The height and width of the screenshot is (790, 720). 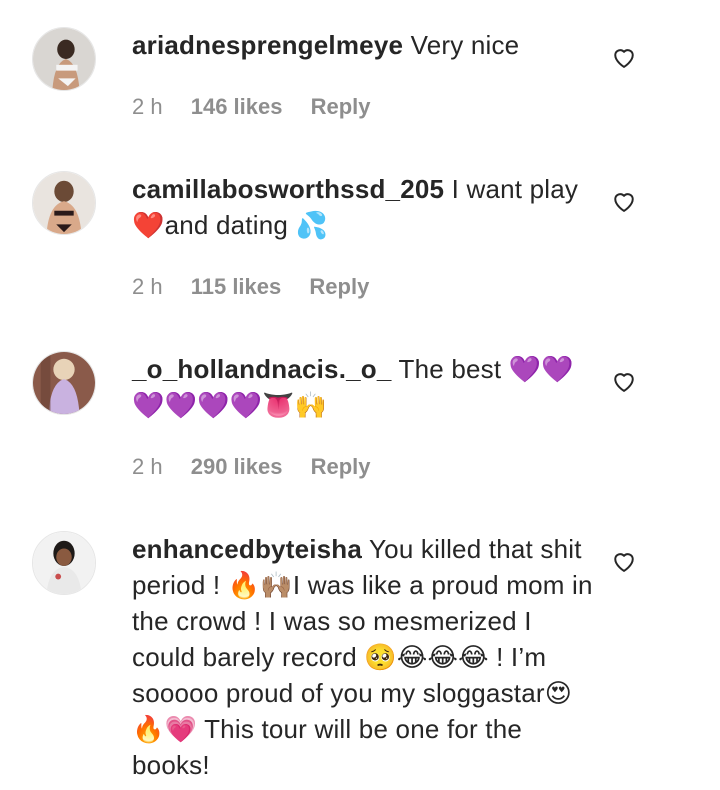 I want to click on comment-meta: 2 h 290 likes Reply, so click(x=262, y=467).